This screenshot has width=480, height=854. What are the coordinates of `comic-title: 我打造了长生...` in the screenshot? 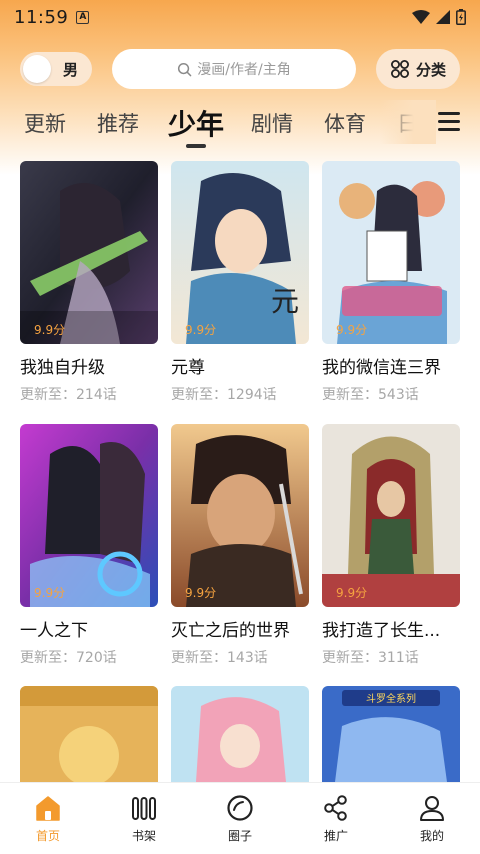 It's located at (381, 631).